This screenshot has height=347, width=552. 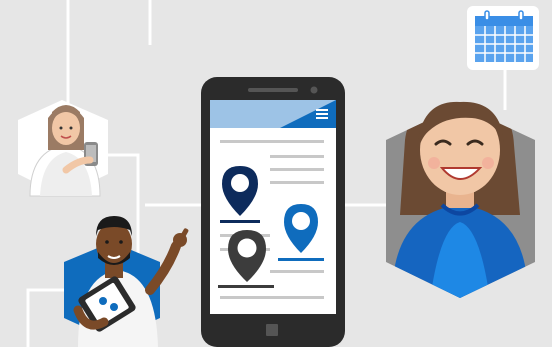 What do you see at coordinates (63, 148) in the screenshot?
I see `woman-with-phone-avatar` at bounding box center [63, 148].